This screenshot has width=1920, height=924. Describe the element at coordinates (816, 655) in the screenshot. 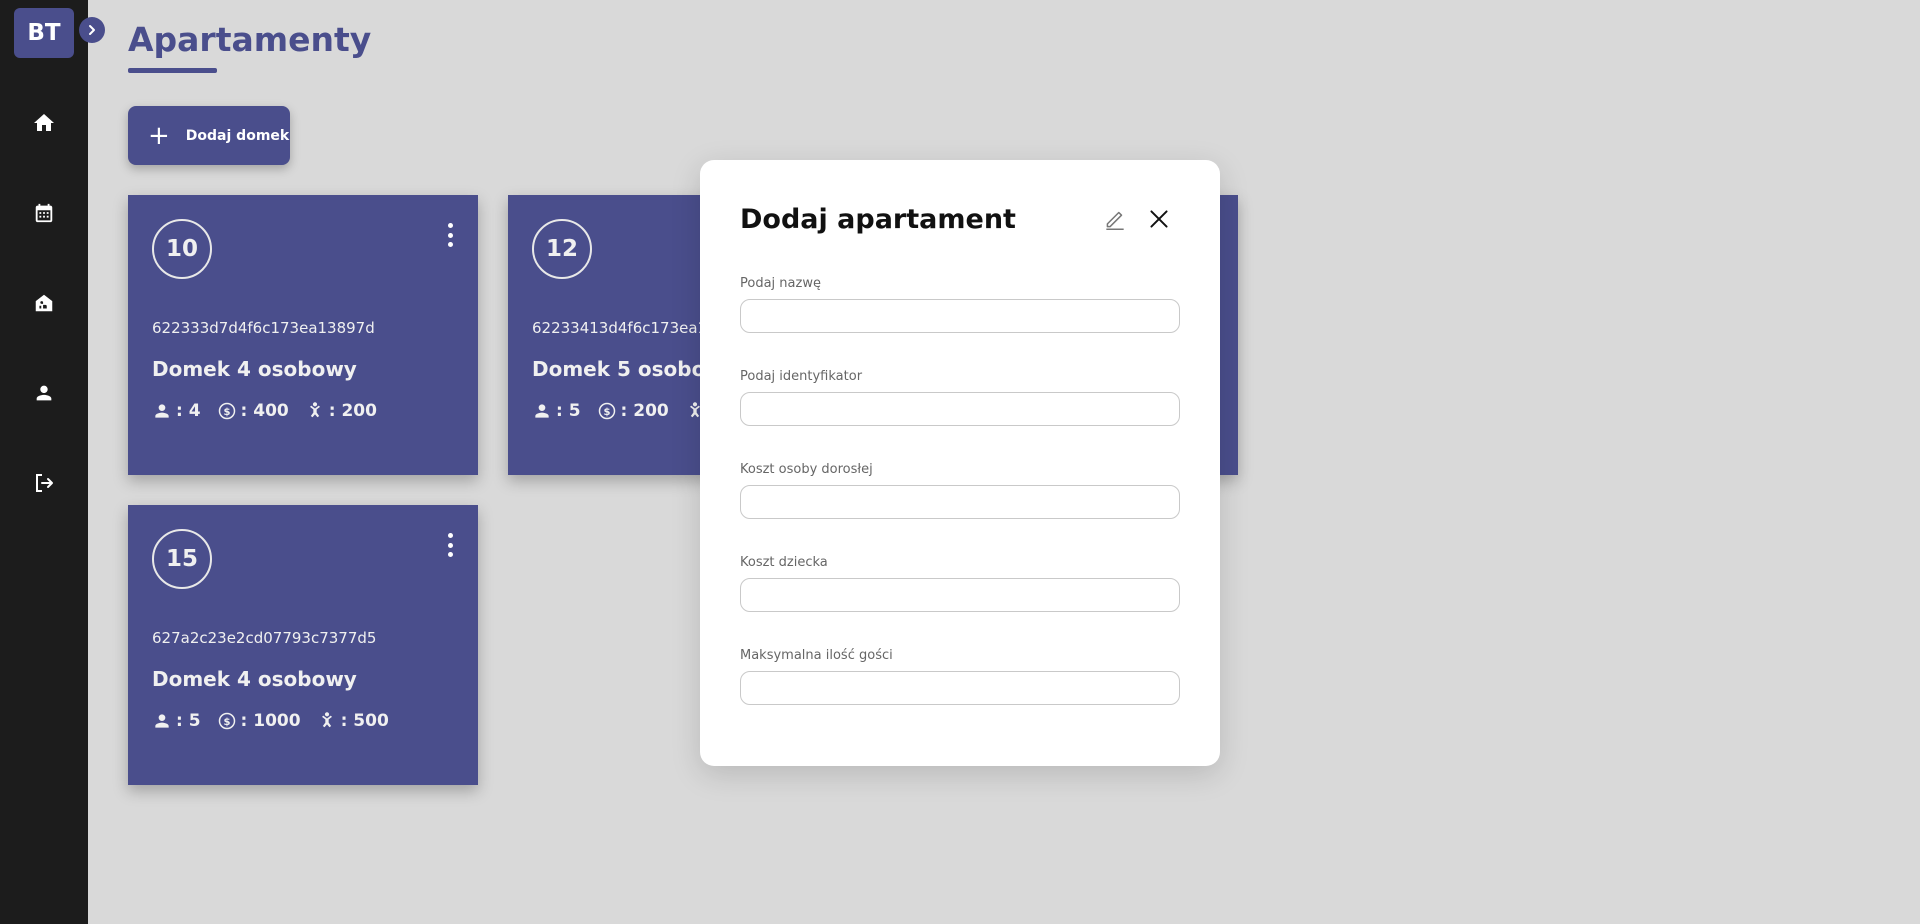

I see `max-guests-label: Maksymalna ilość gości` at that location.